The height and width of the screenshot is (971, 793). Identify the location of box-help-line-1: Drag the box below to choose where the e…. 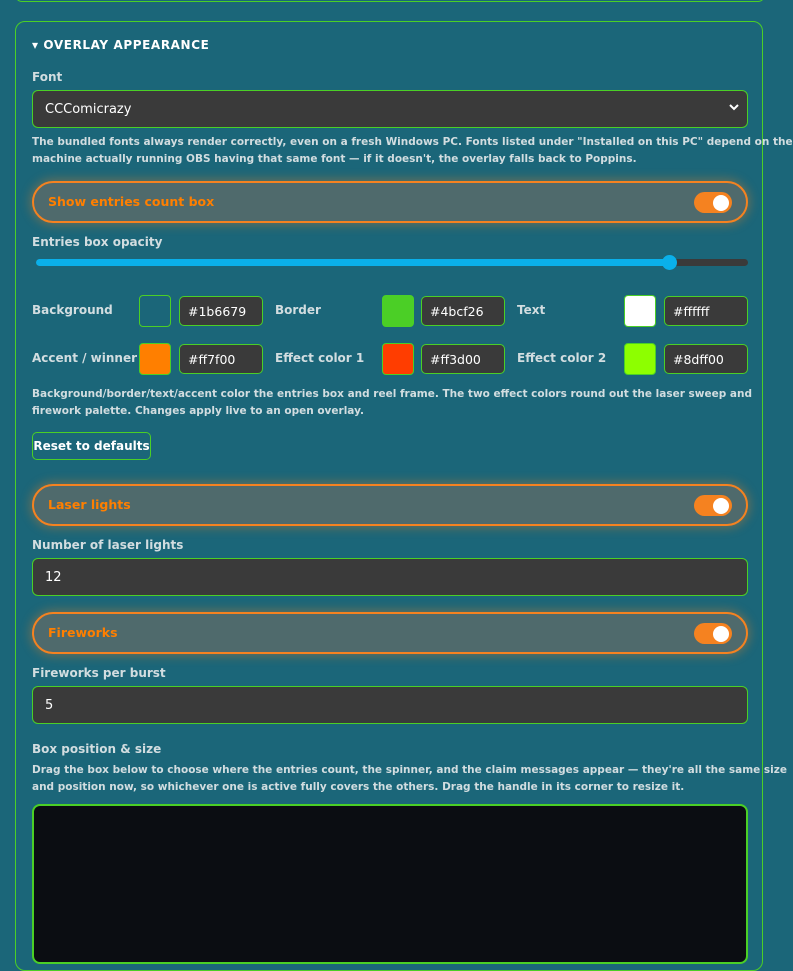
(409, 770).